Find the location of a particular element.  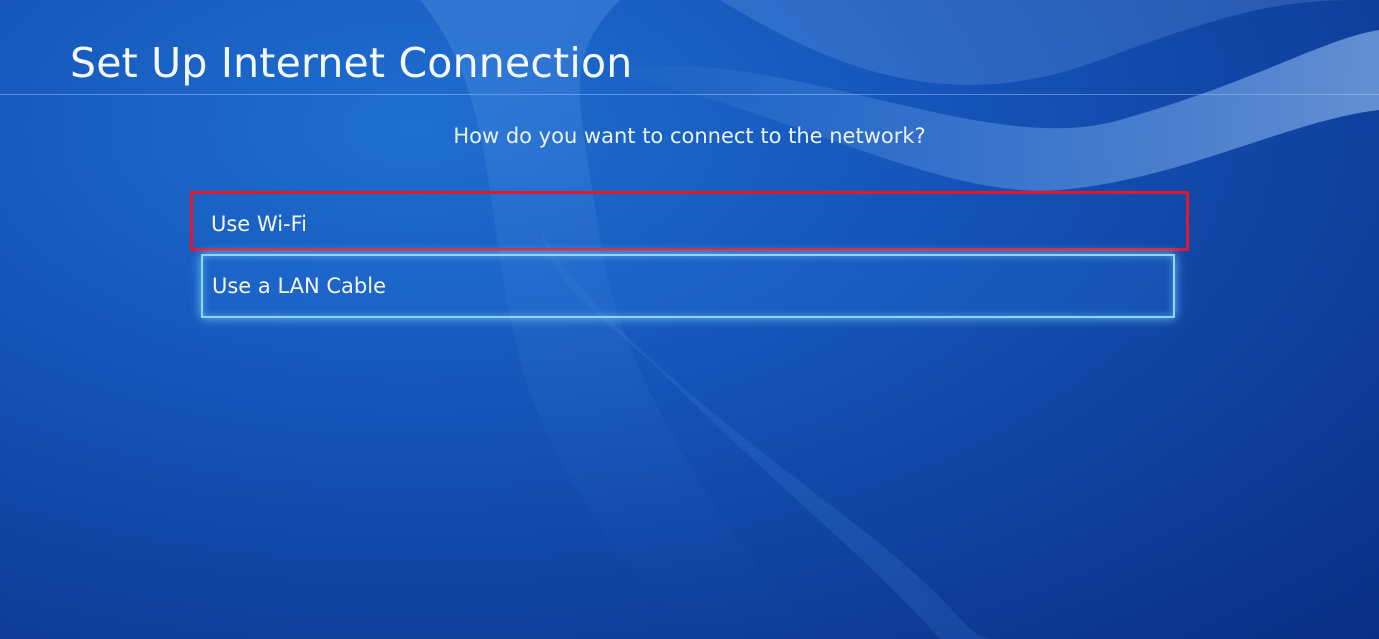

use-lan-cable-option: Use a LAN Cable is located at coordinates (688, 286).